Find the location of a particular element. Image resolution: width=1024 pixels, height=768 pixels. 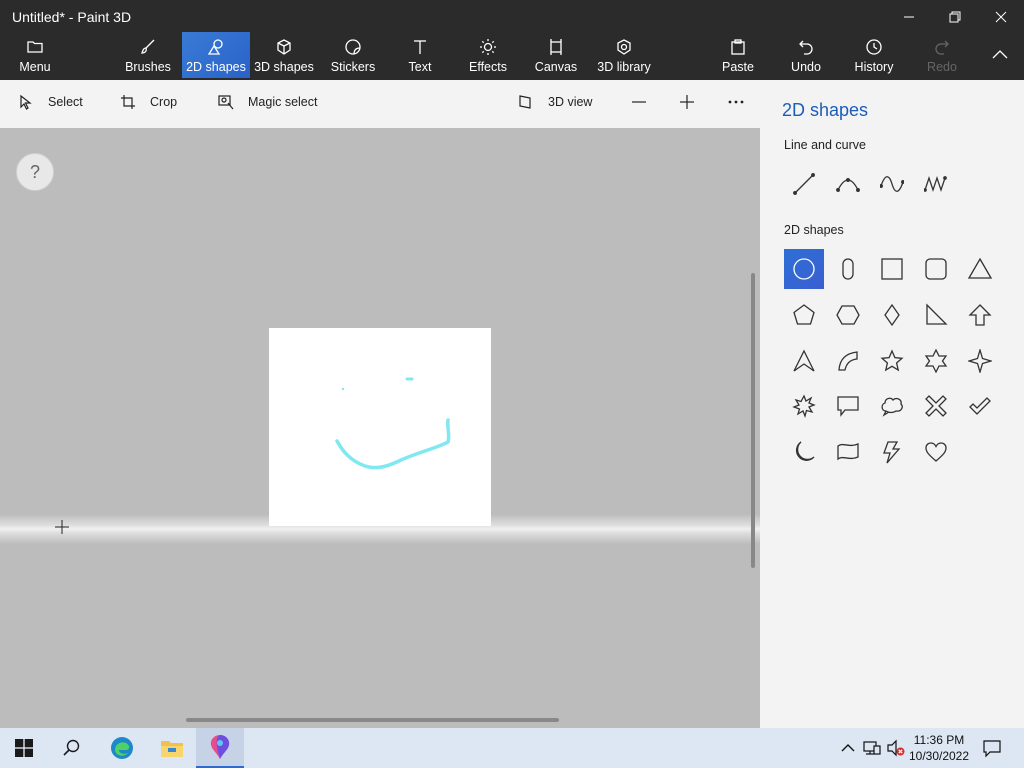

heart-icon is located at coordinates (936, 452).